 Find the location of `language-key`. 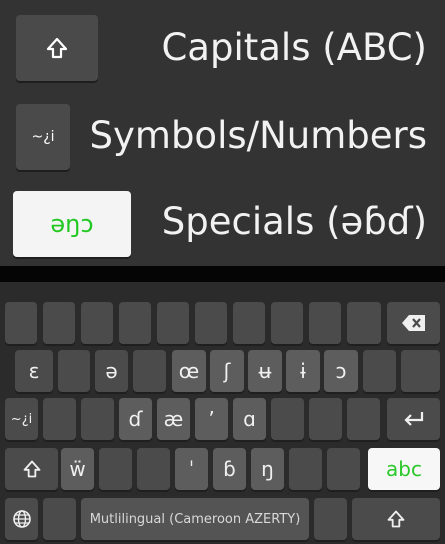

language-key is located at coordinates (21, 519).